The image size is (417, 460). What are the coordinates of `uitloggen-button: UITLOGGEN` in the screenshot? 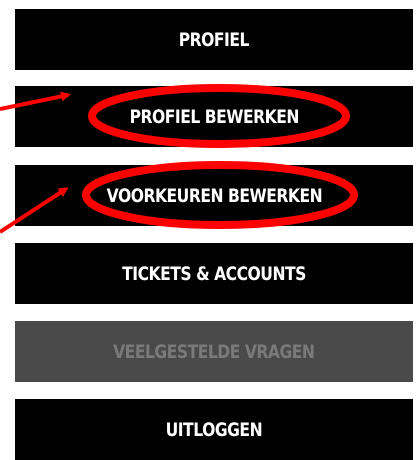 It's located at (214, 429).